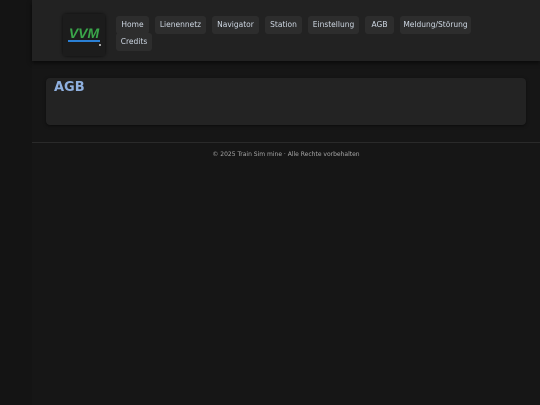 This screenshot has width=540, height=405. What do you see at coordinates (286, 142) in the screenshot?
I see `footer-divider` at bounding box center [286, 142].